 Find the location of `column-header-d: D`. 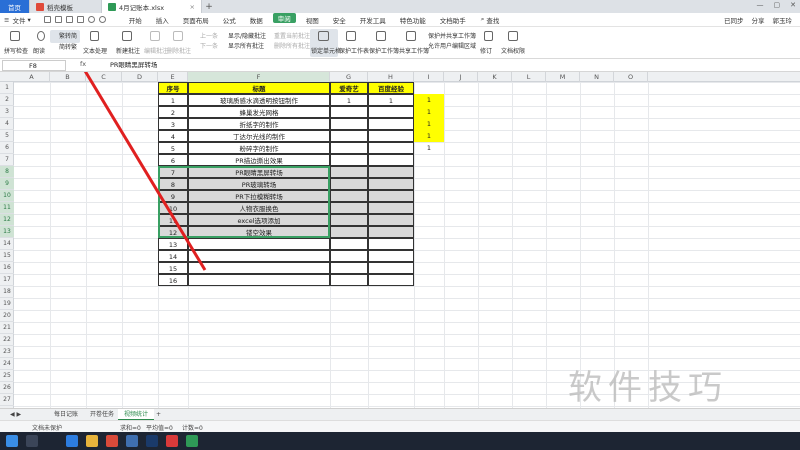

column-header-d: D is located at coordinates (140, 77).